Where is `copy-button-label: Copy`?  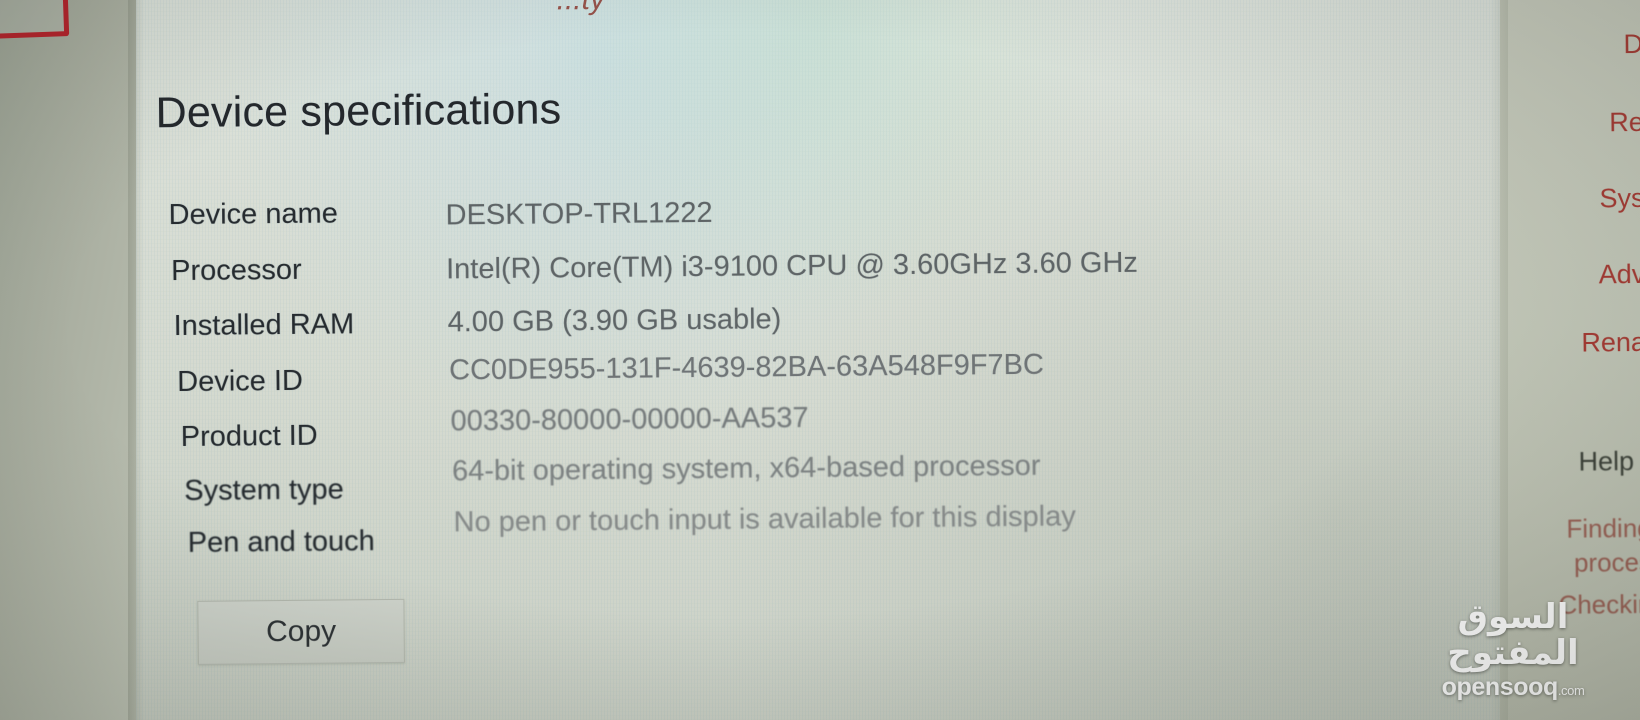
copy-button-label: Copy is located at coordinates (301, 631).